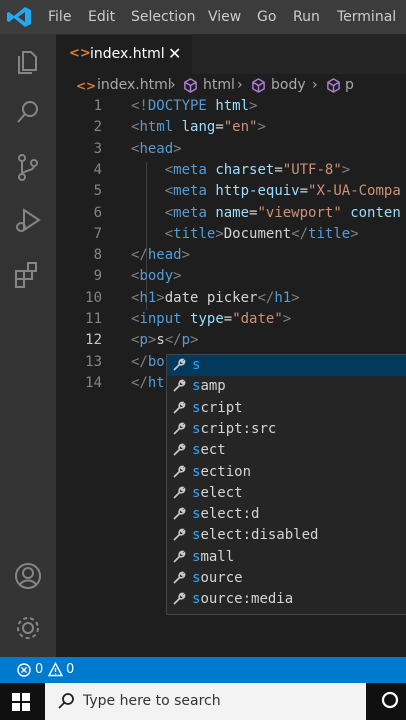 The width and height of the screenshot is (406, 720). What do you see at coordinates (198, 127) in the screenshot?
I see `code-line: <html lang="en">` at bounding box center [198, 127].